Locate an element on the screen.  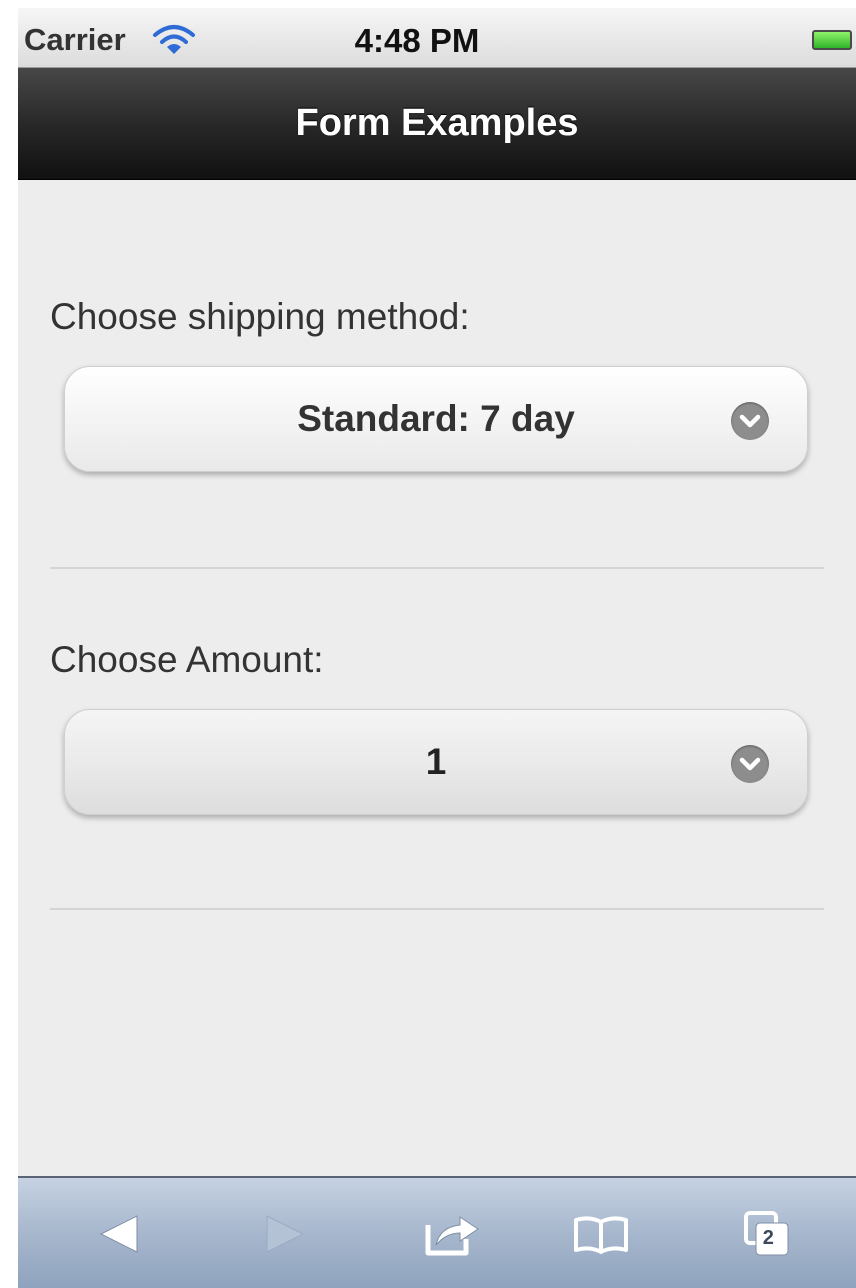
shipping-method-label: Choose shipping method: is located at coordinates (260, 316).